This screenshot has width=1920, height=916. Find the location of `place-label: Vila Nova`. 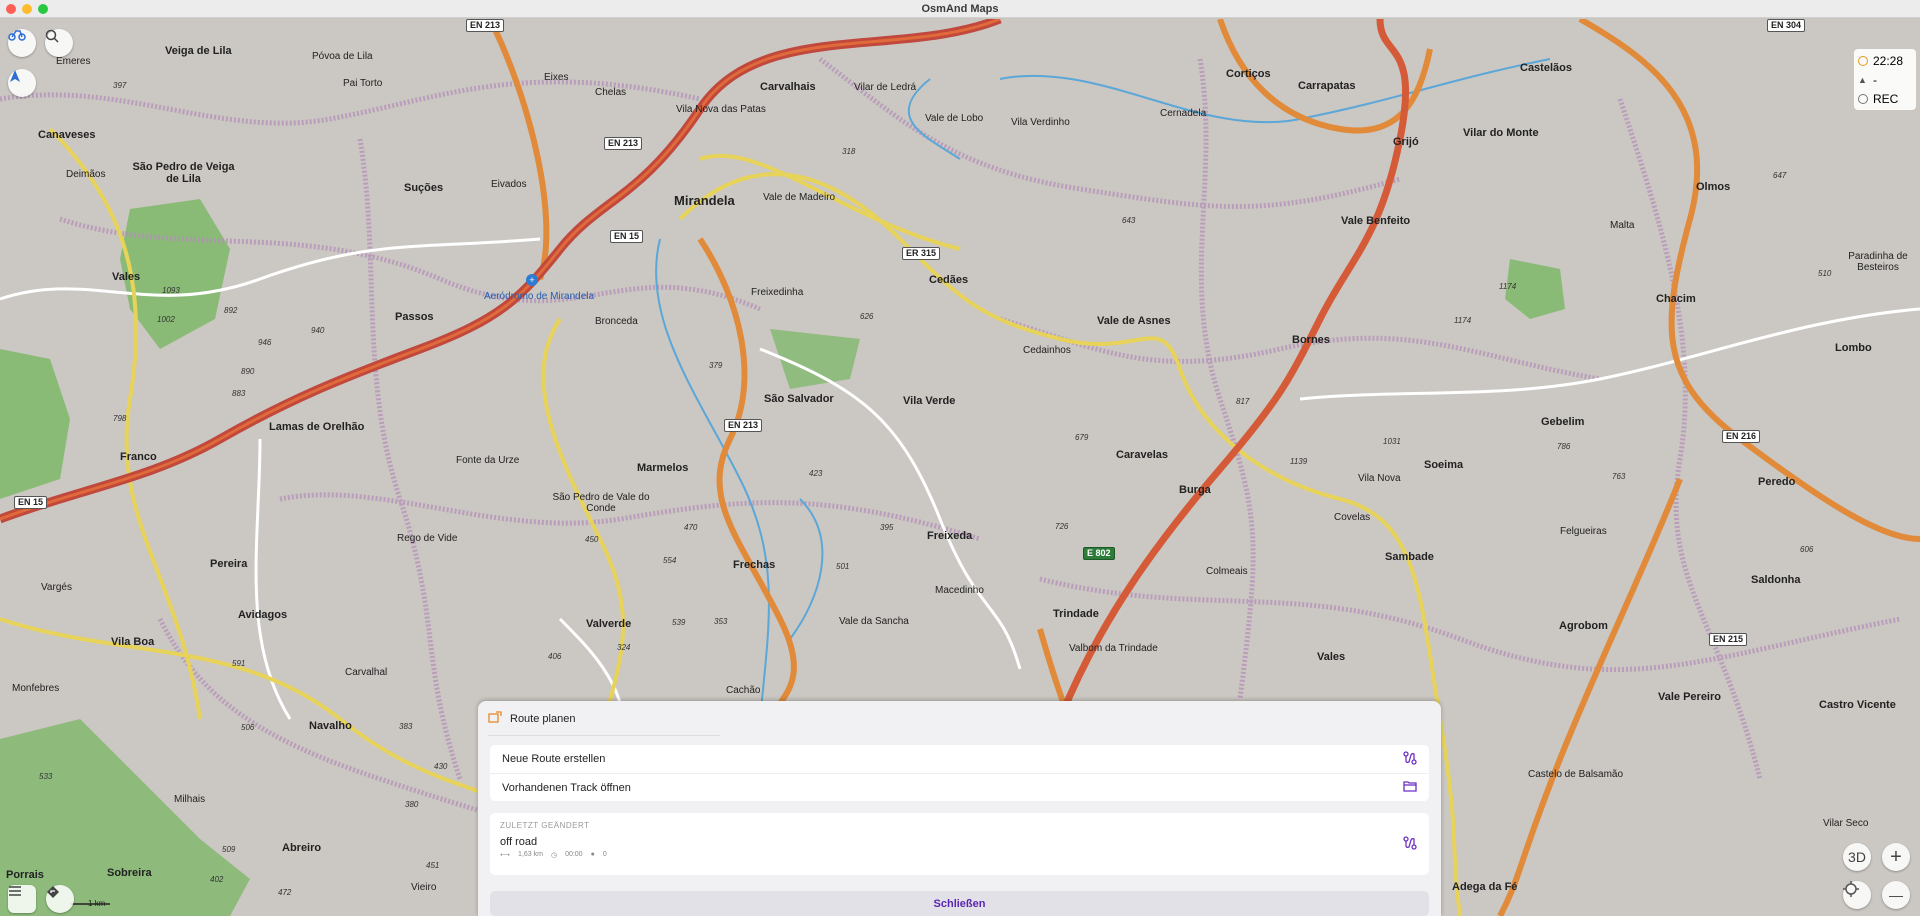

place-label: Vila Nova is located at coordinates (1379, 478).